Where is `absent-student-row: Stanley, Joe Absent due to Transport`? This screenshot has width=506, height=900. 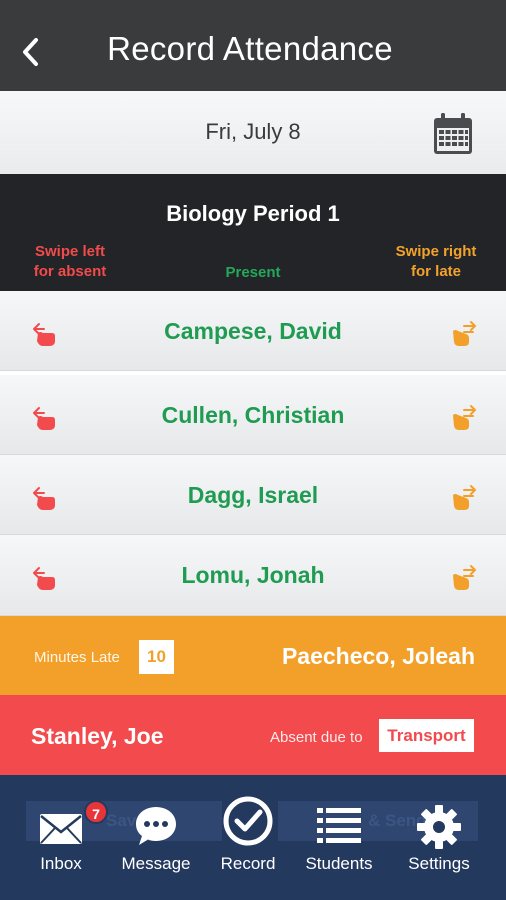 absent-student-row: Stanley, Joe Absent due to Transport is located at coordinates (253, 735).